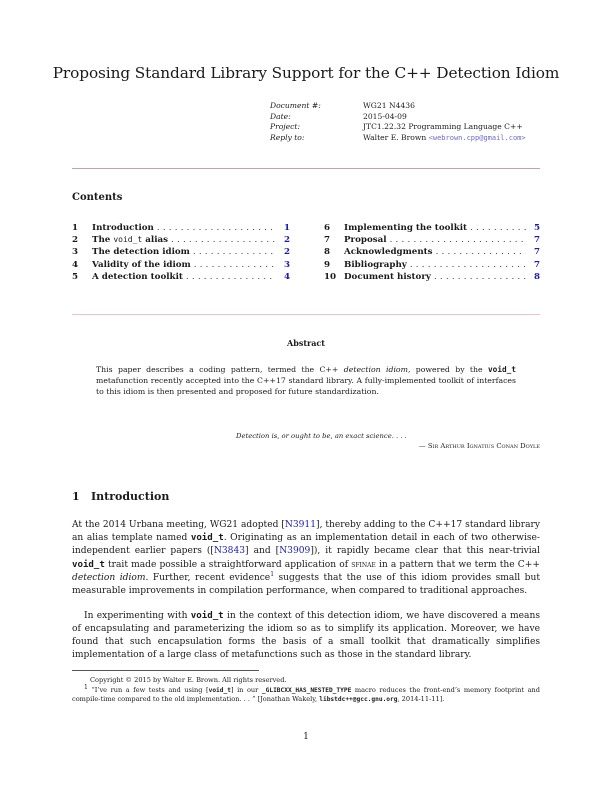 This screenshot has height=792, width=612. Describe the element at coordinates (387, 277) in the screenshot. I see `toc-label: Document history` at that location.